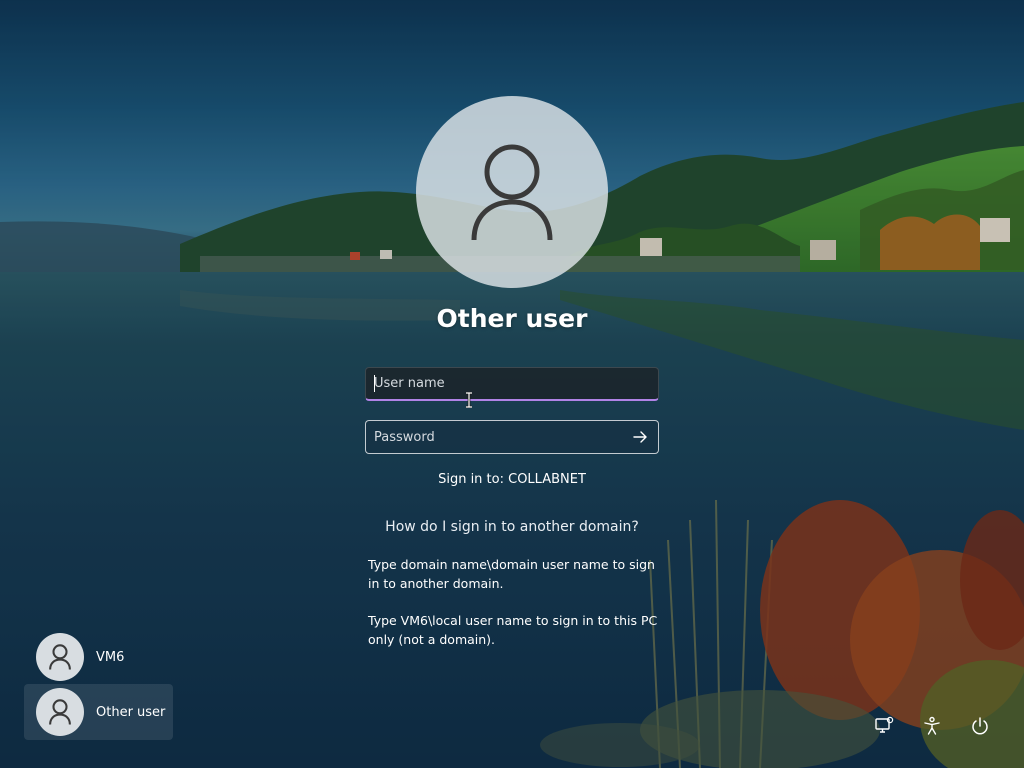 This screenshot has height=768, width=1024. What do you see at coordinates (131, 712) in the screenshot?
I see `user-item-label: Other user` at bounding box center [131, 712].